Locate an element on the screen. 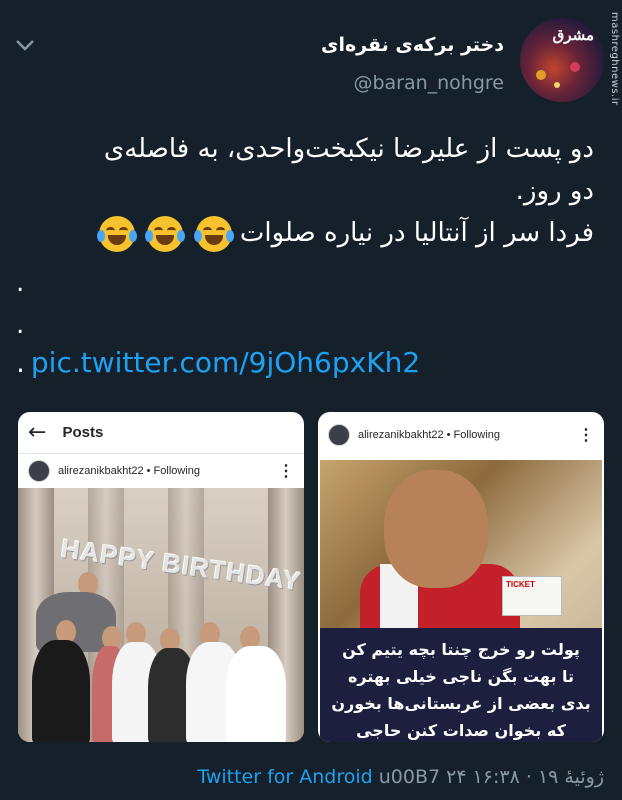 The width and height of the screenshot is (622, 800). back-arrow-icon: ← is located at coordinates (37, 432).